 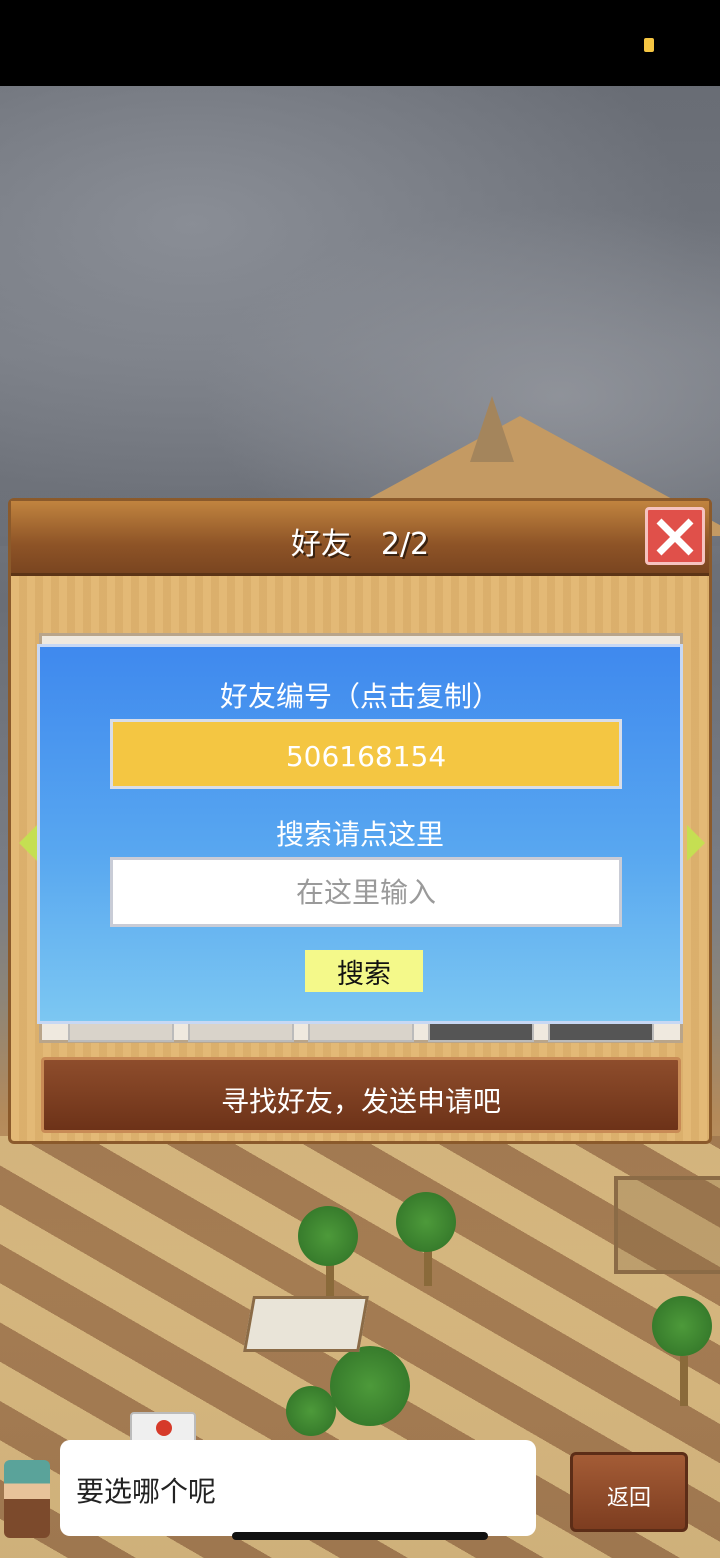 I want to click on home-indicator, so click(x=360, y=1536).